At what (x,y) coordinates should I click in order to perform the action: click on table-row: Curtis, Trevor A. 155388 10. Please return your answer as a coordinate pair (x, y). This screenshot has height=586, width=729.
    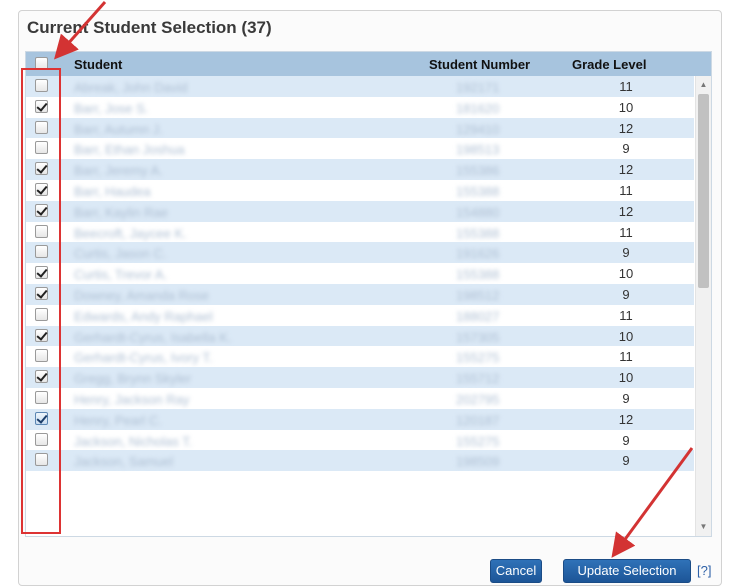
    Looking at the image, I should click on (360, 273).